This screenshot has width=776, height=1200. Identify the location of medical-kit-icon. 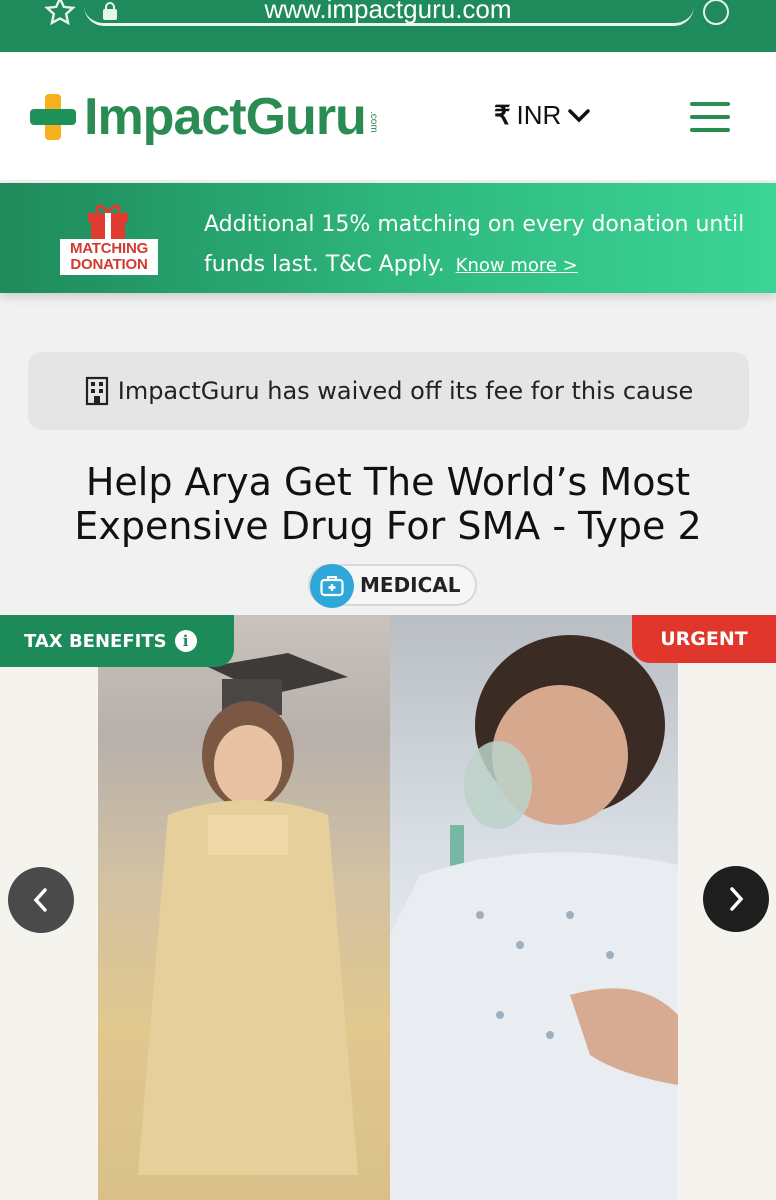
(332, 586).